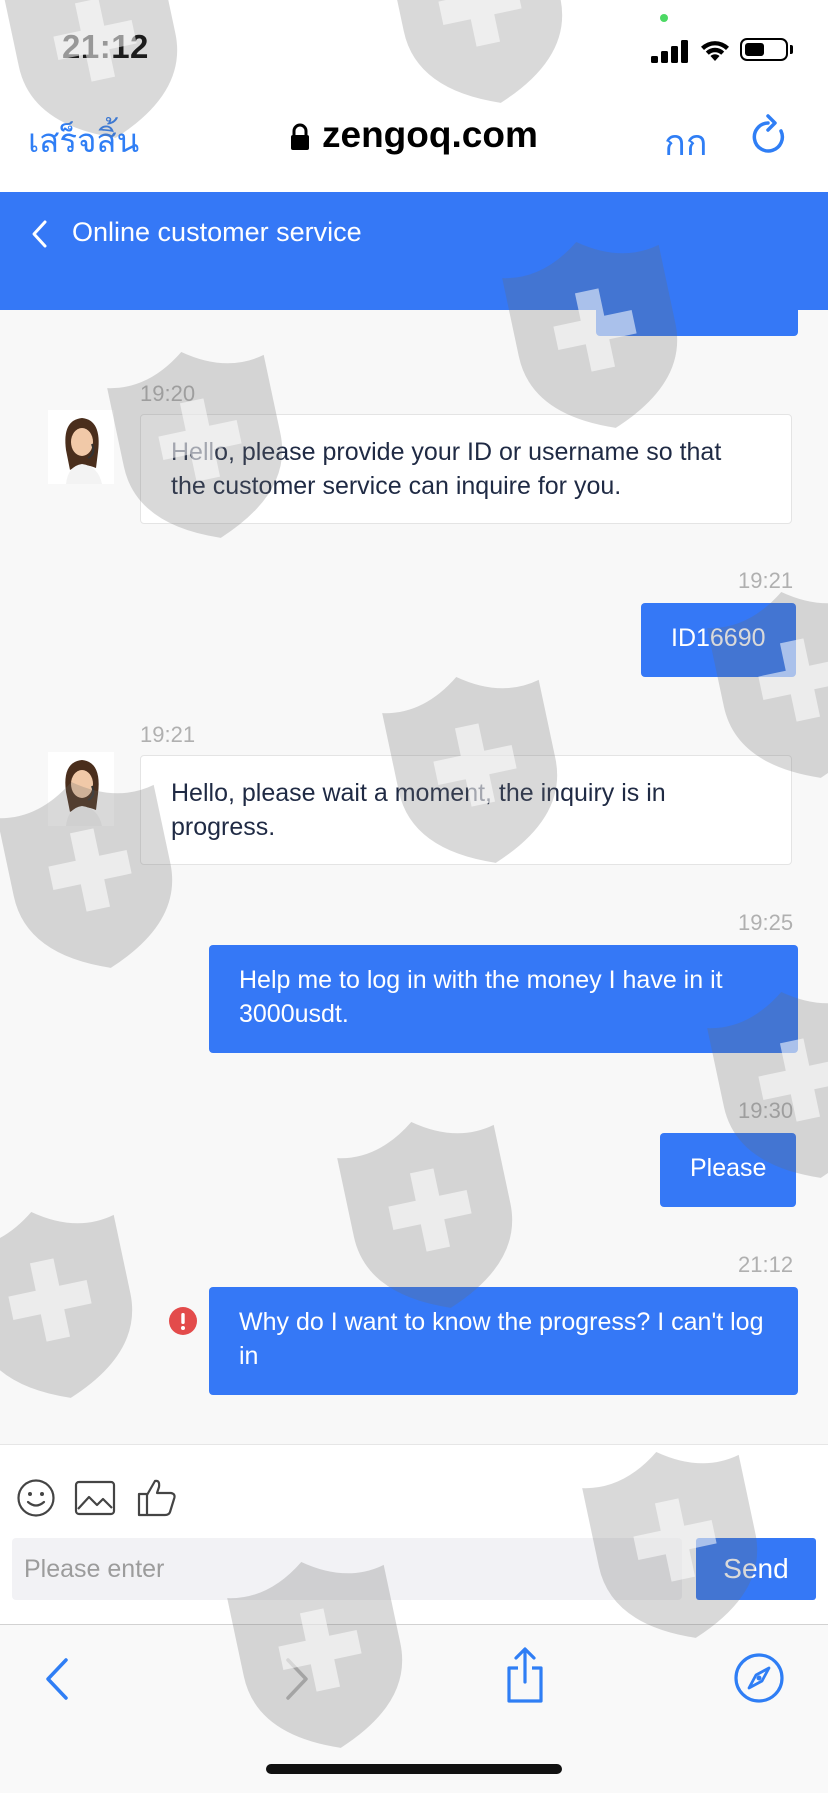  Describe the element at coordinates (430, 135) in the screenshot. I see `url-domain: zengoq.com` at that location.